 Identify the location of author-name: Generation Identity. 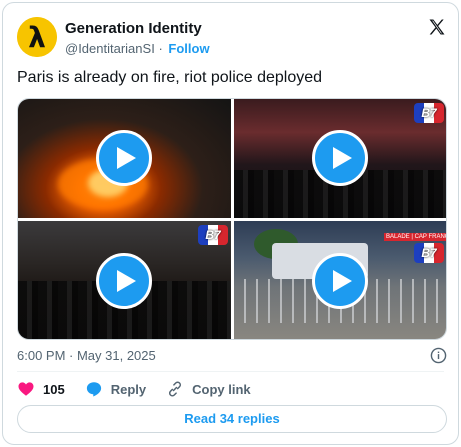
(133, 28).